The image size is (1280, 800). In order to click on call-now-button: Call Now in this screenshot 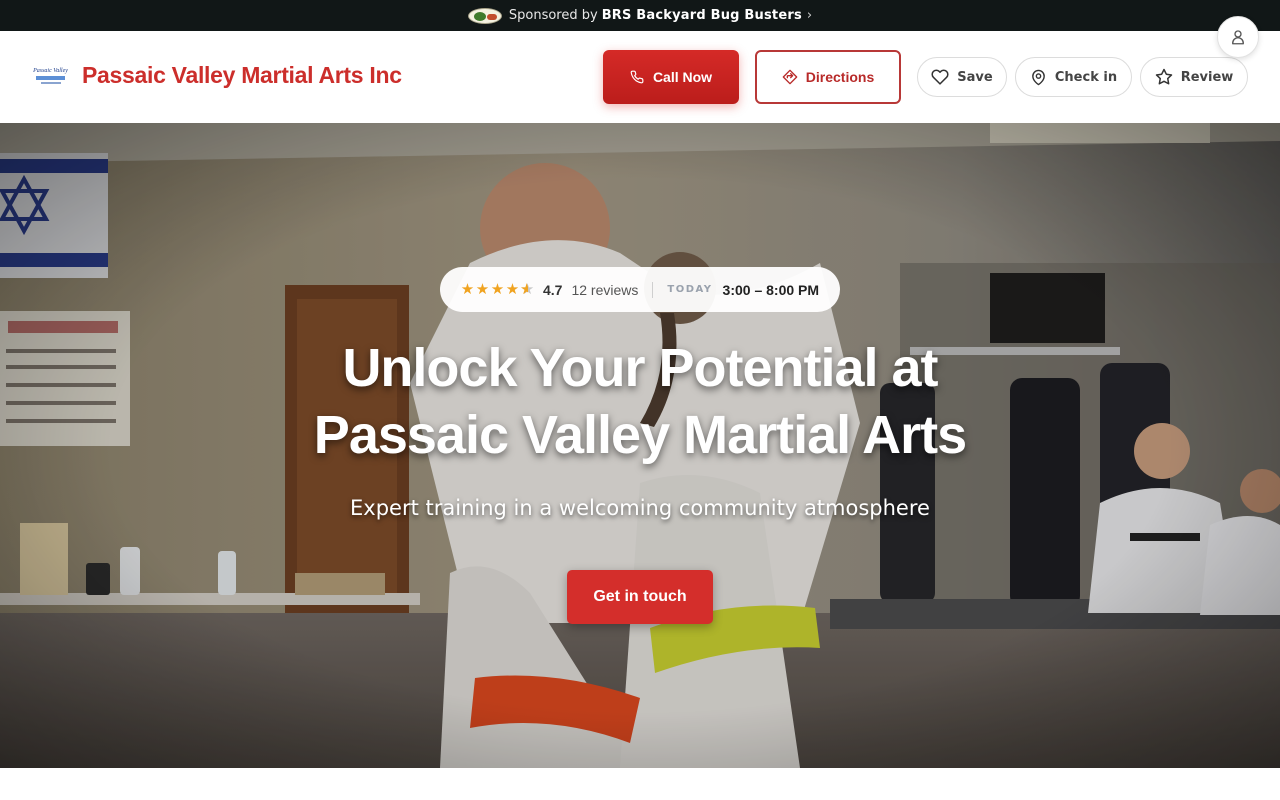, I will do `click(671, 77)`.